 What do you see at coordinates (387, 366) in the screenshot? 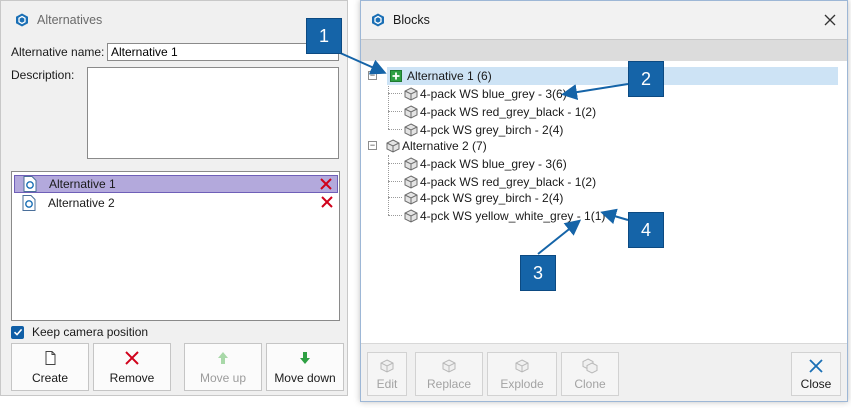
I see `cube-edit-icon` at bounding box center [387, 366].